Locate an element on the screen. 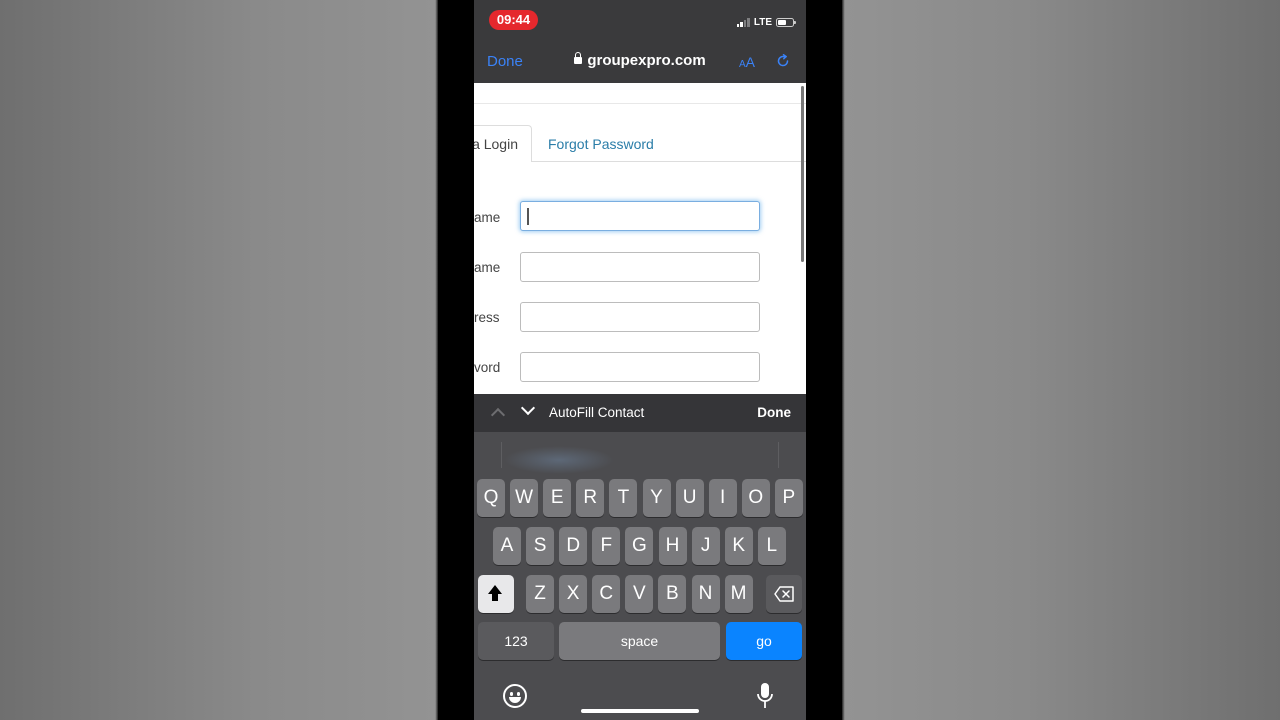  first-name-input is located at coordinates (640, 216).